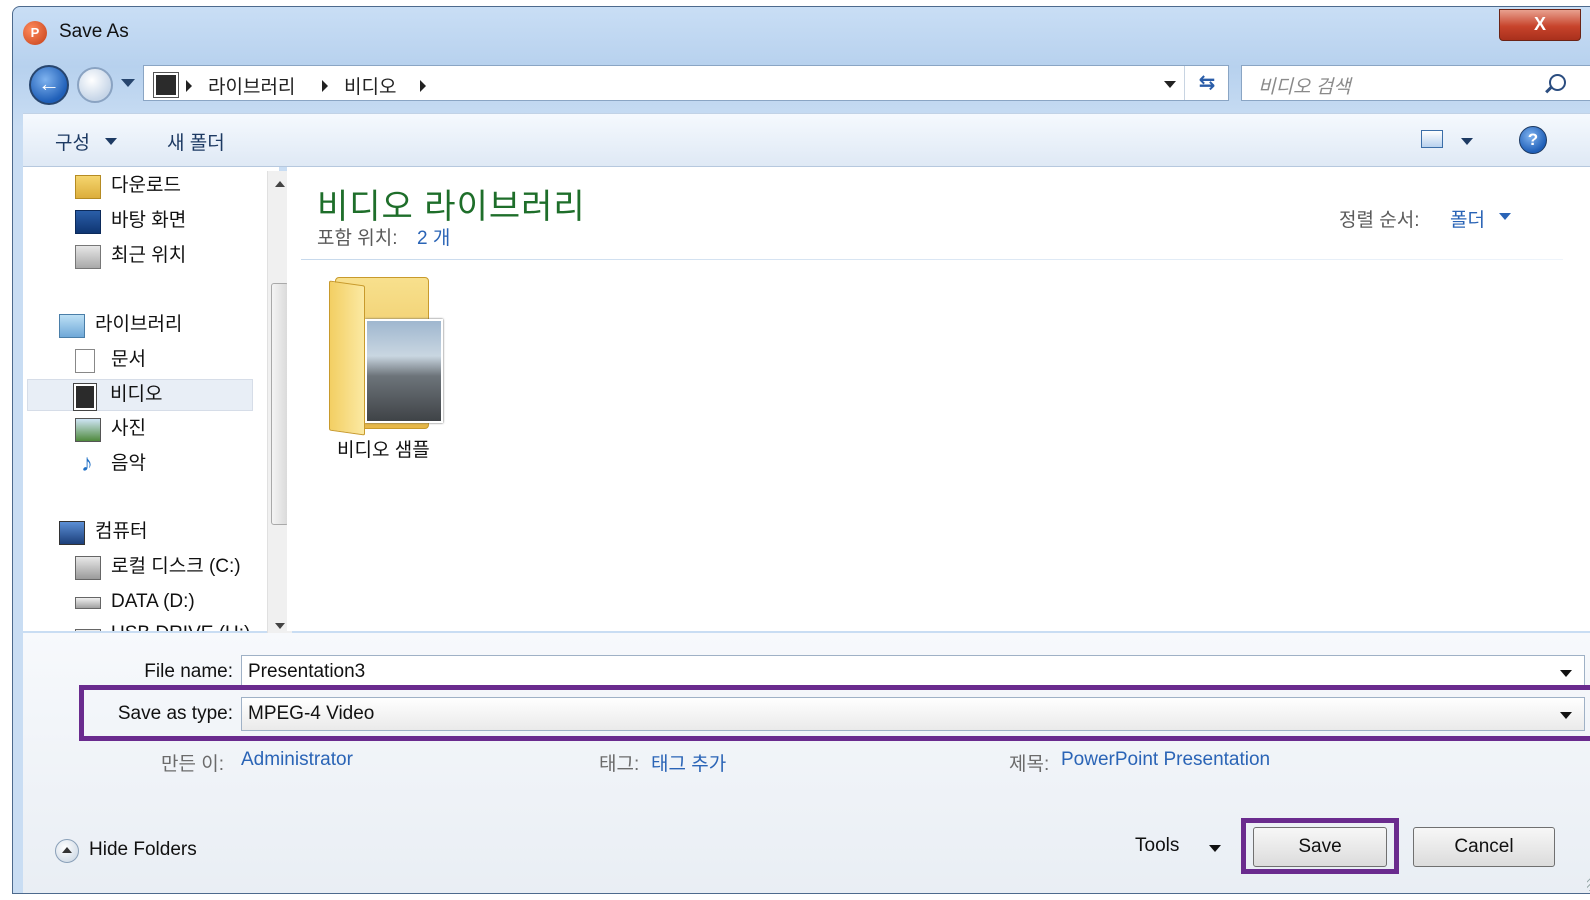 The height and width of the screenshot is (900, 1590). Describe the element at coordinates (180, 625) in the screenshot. I see `sidebar-item-label: USB DRIVE (H:)` at that location.